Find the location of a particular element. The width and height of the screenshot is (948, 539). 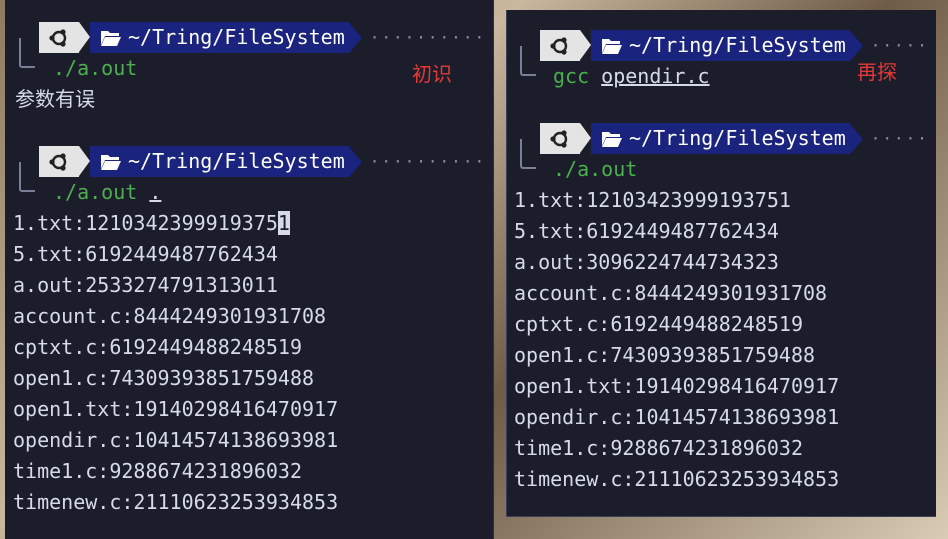

terminal-cursor: 1 is located at coordinates (283, 223).